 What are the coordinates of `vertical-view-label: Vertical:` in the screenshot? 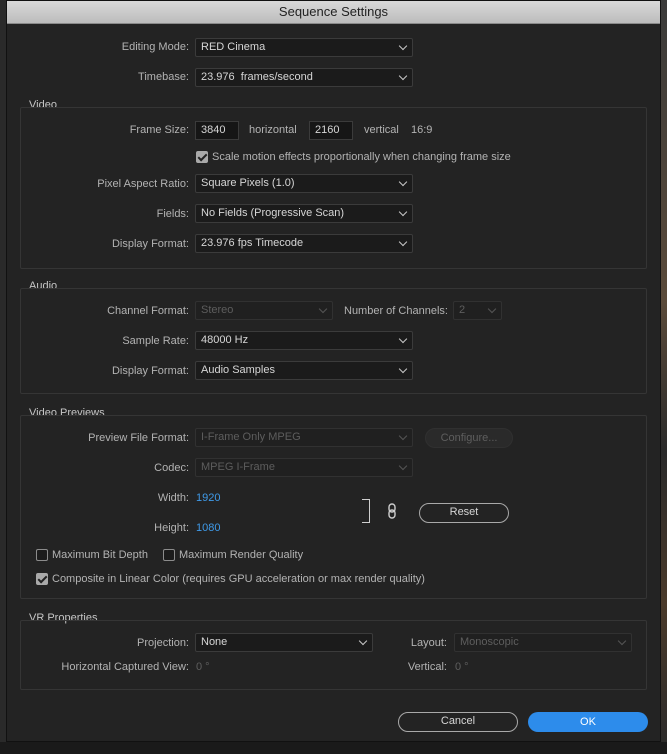 It's located at (427, 667).